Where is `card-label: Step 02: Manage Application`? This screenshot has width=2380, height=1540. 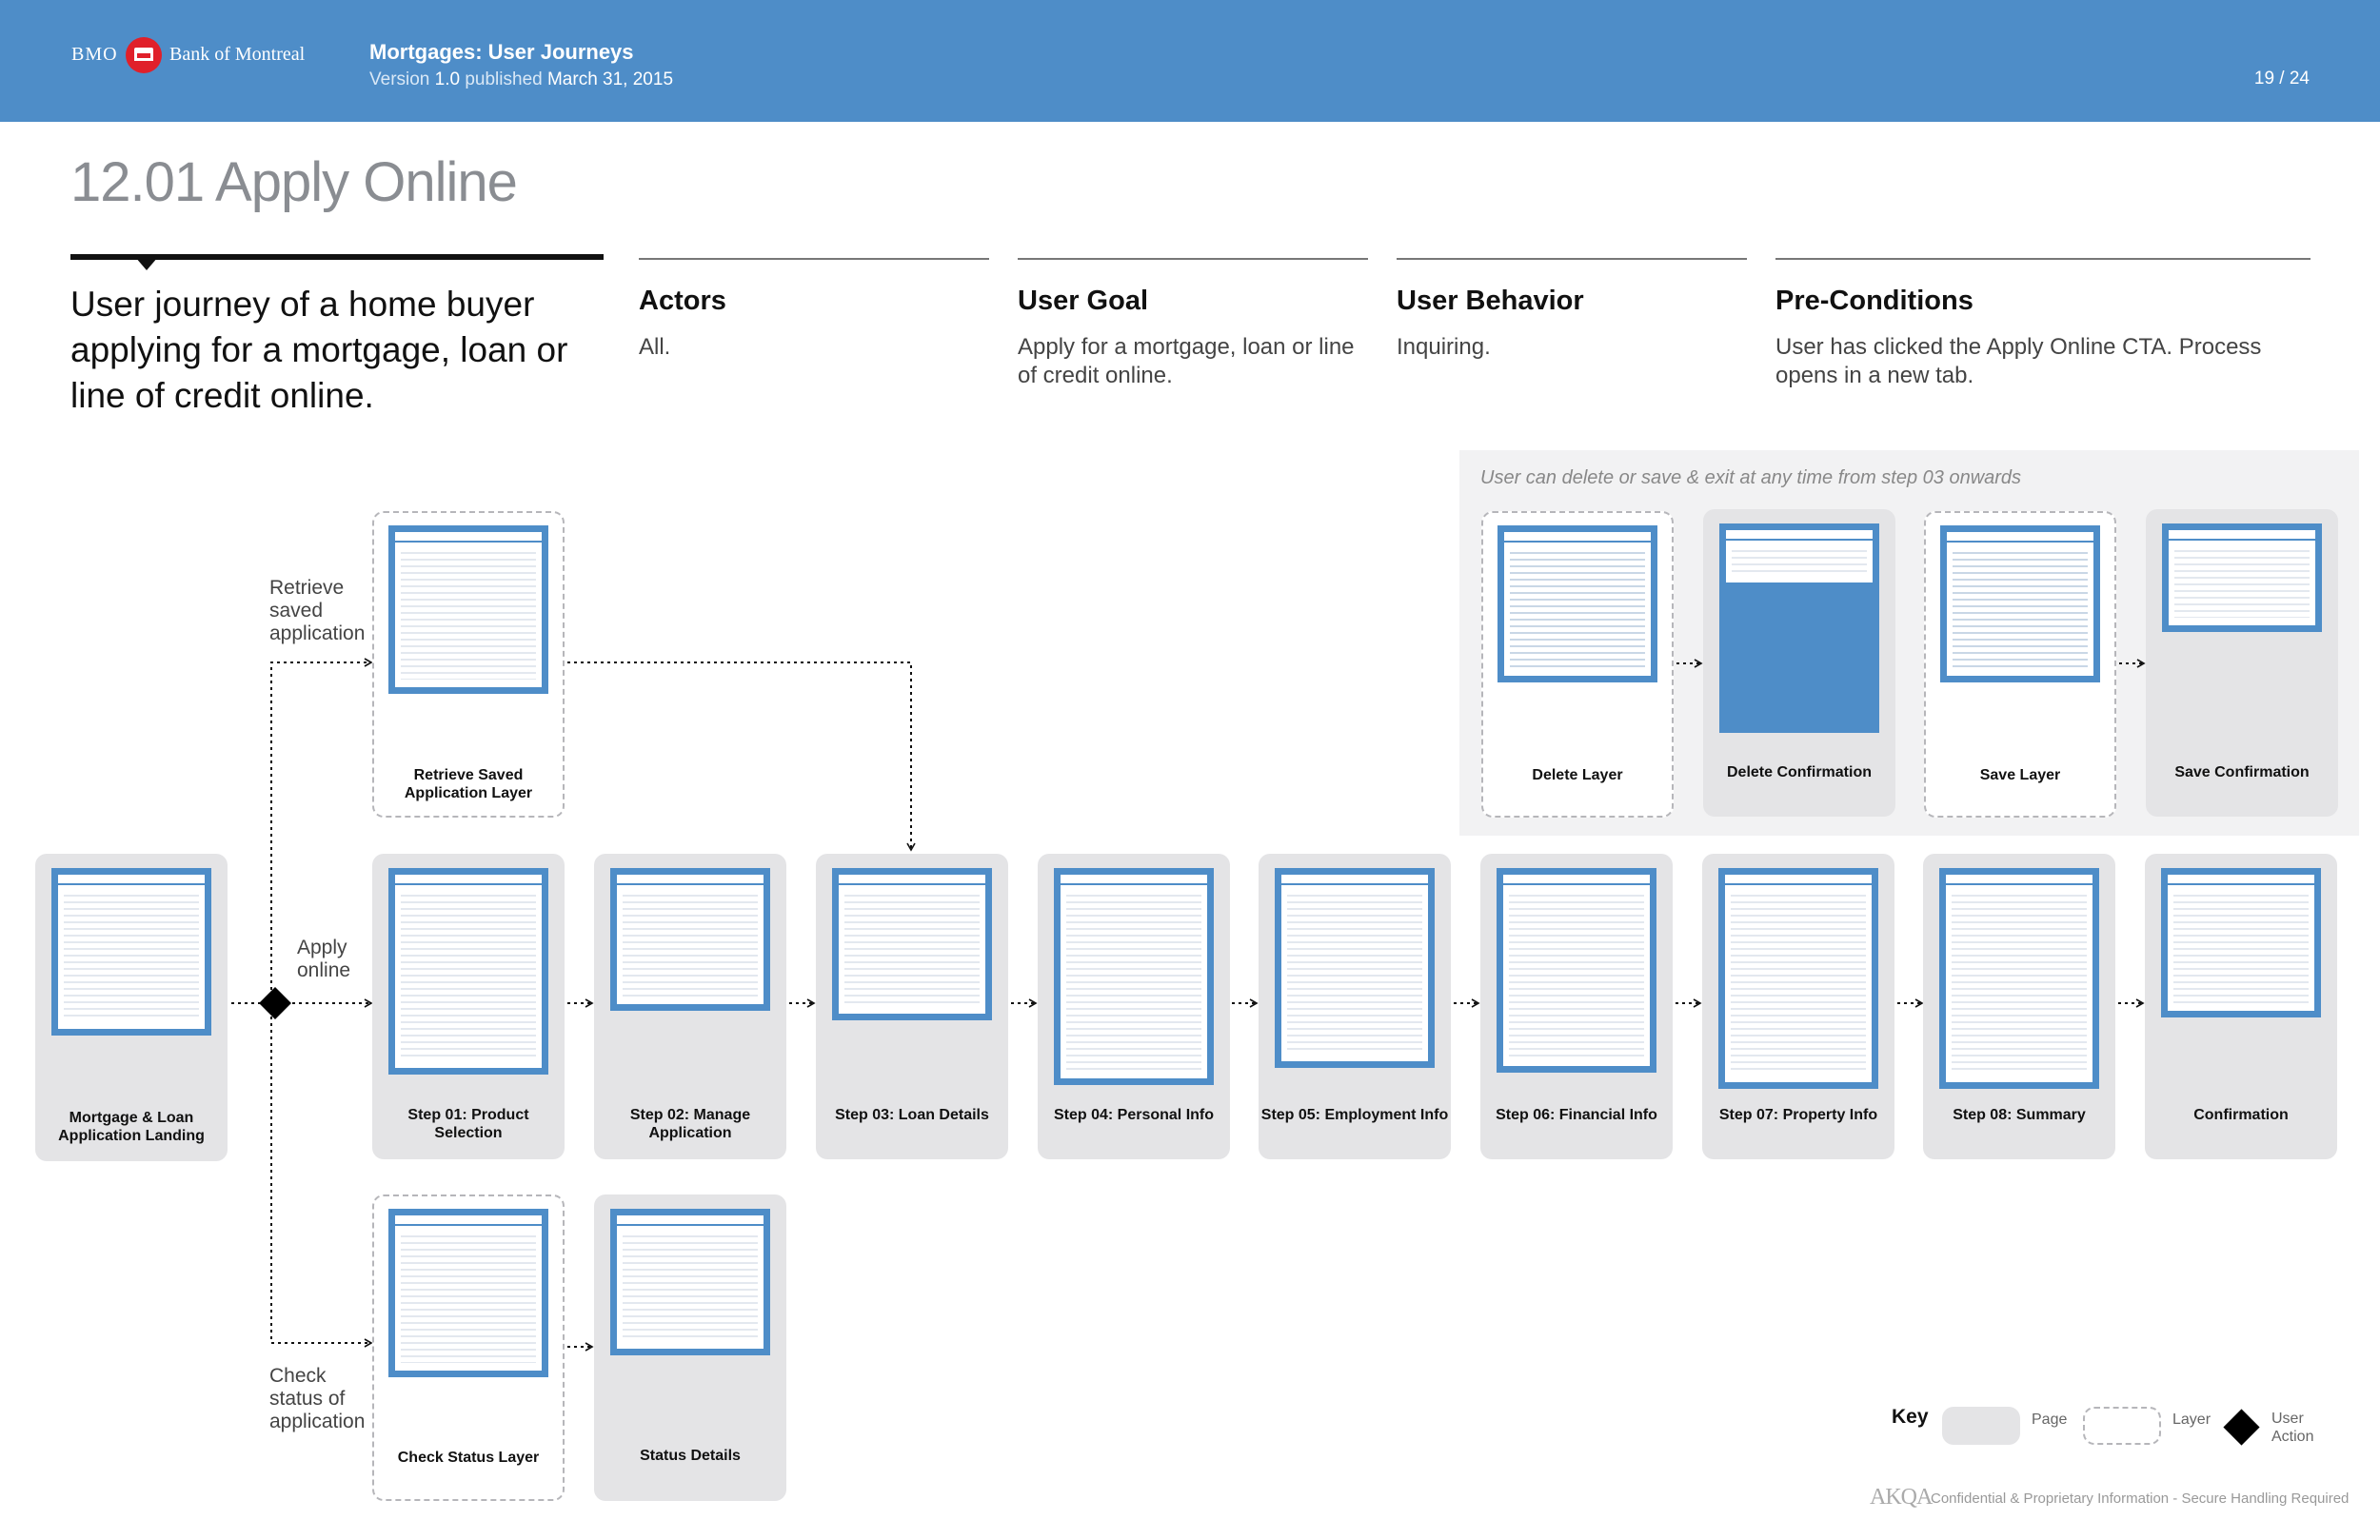 card-label: Step 02: Manage Application is located at coordinates (690, 1124).